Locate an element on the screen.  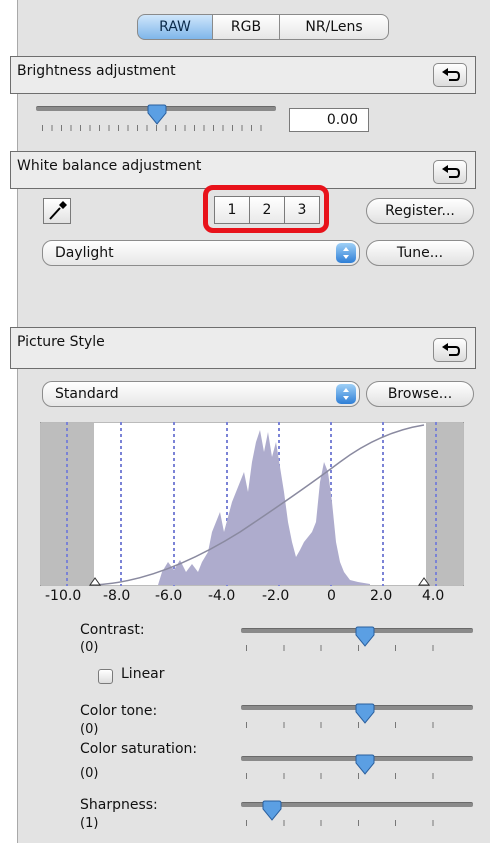
eyedropper-button is located at coordinates (57, 211).